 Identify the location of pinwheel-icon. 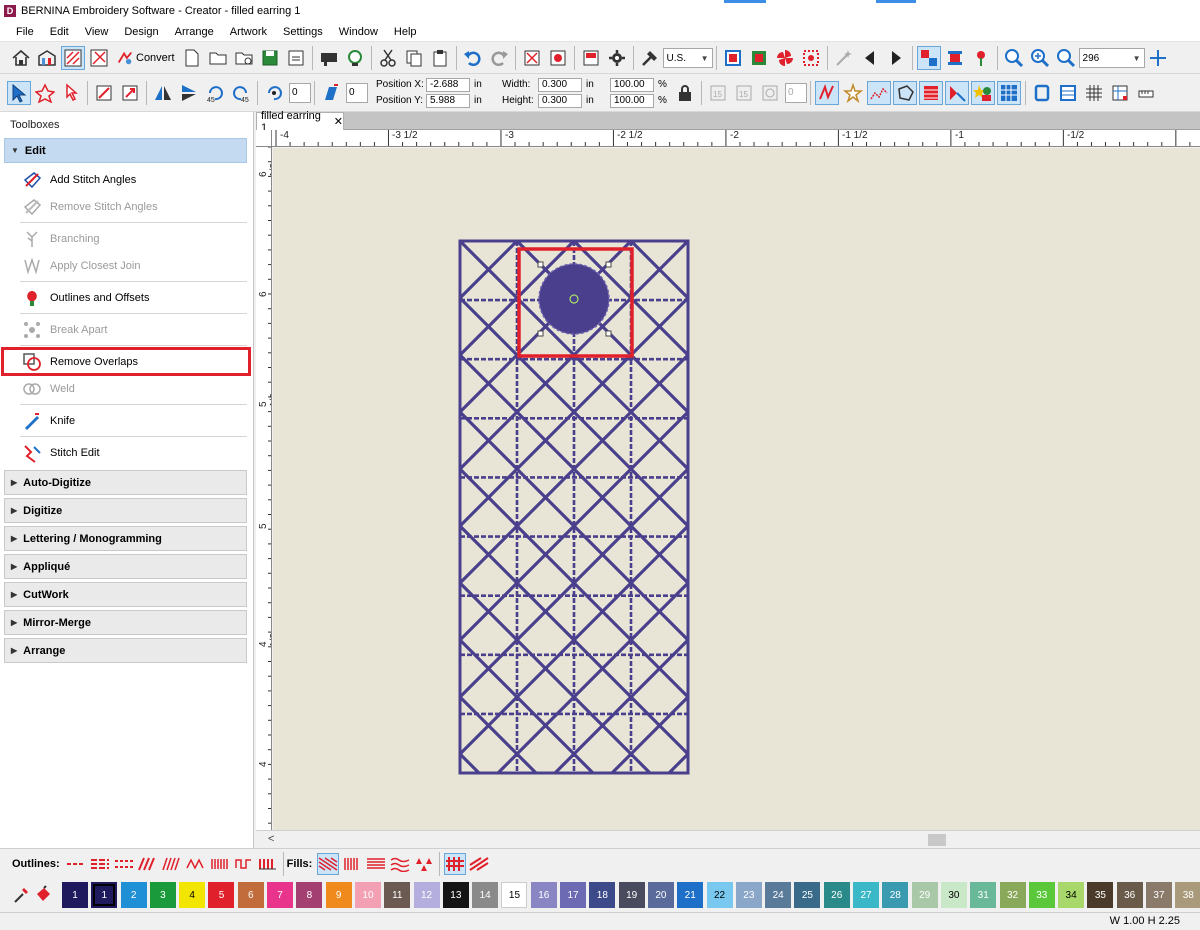
(785, 58).